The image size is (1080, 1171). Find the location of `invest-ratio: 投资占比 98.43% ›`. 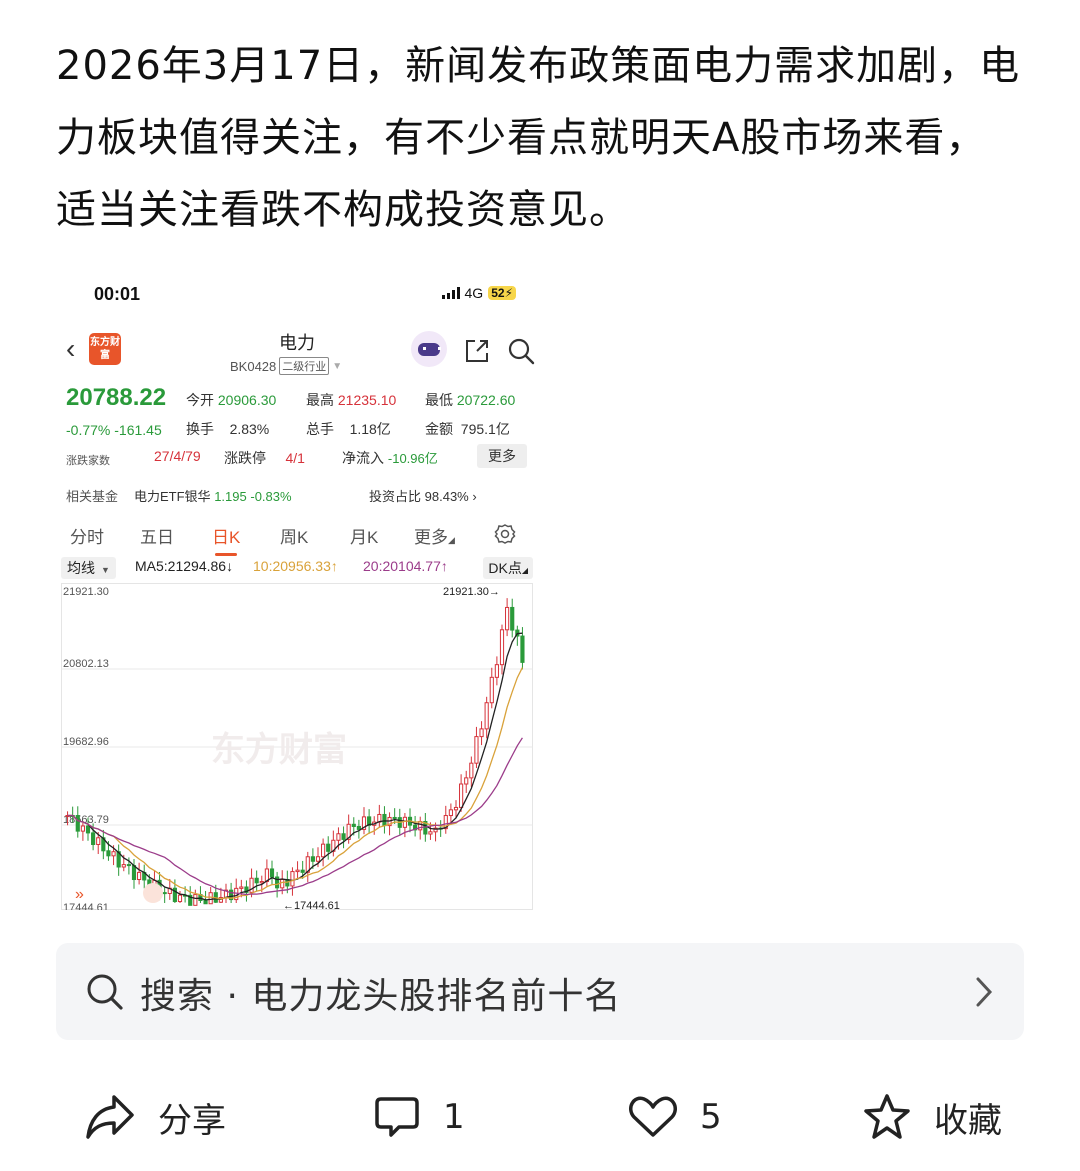

invest-ratio: 投资占比 98.43% › is located at coordinates (423, 495).